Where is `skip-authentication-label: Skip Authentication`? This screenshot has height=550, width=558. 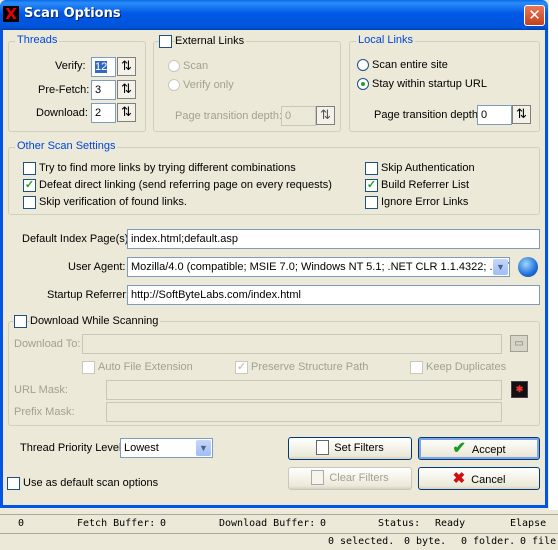
skip-authentication-label: Skip Authentication is located at coordinates (428, 168).